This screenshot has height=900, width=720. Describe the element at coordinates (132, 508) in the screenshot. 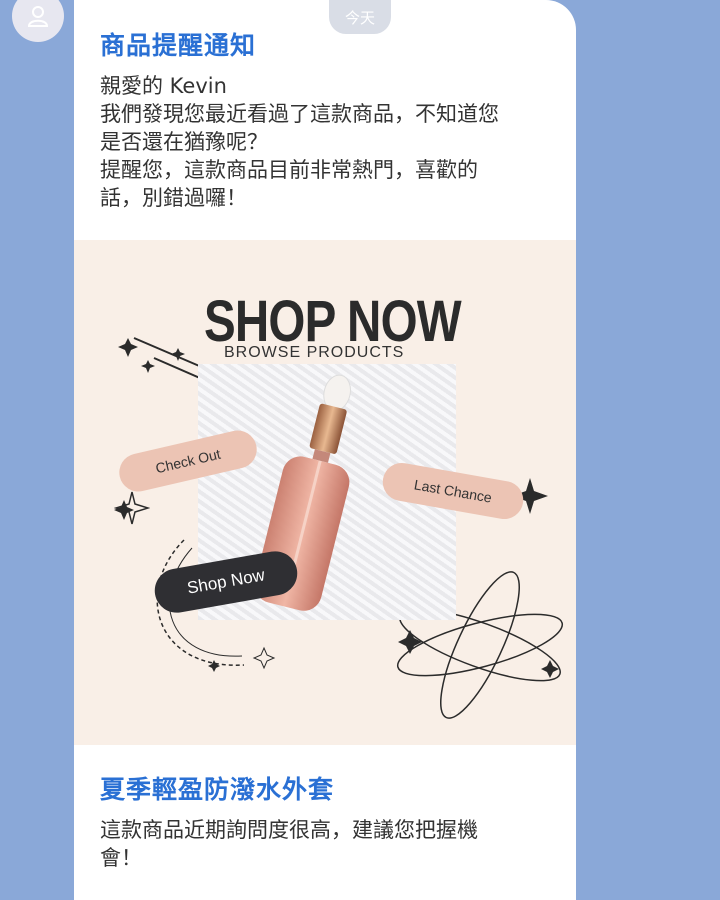

I see `sparkle-left-icon` at that location.